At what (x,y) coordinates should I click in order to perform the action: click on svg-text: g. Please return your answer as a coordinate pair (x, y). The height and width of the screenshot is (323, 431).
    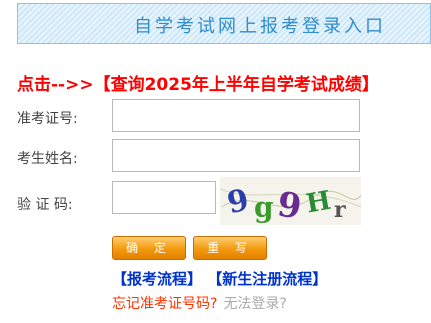
    Looking at the image, I should click on (264, 207).